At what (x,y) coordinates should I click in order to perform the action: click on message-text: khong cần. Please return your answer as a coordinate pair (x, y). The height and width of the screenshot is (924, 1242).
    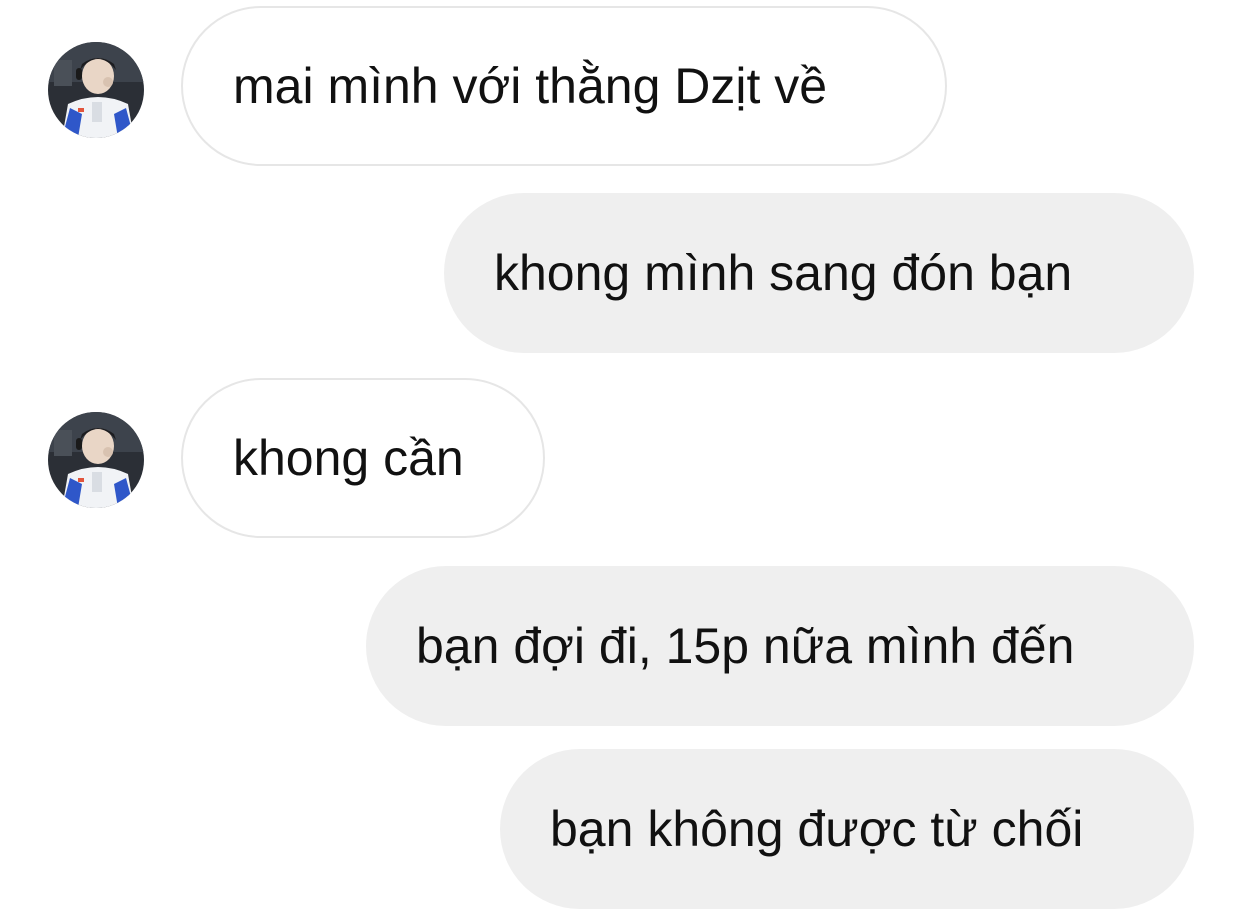
    Looking at the image, I should click on (348, 458).